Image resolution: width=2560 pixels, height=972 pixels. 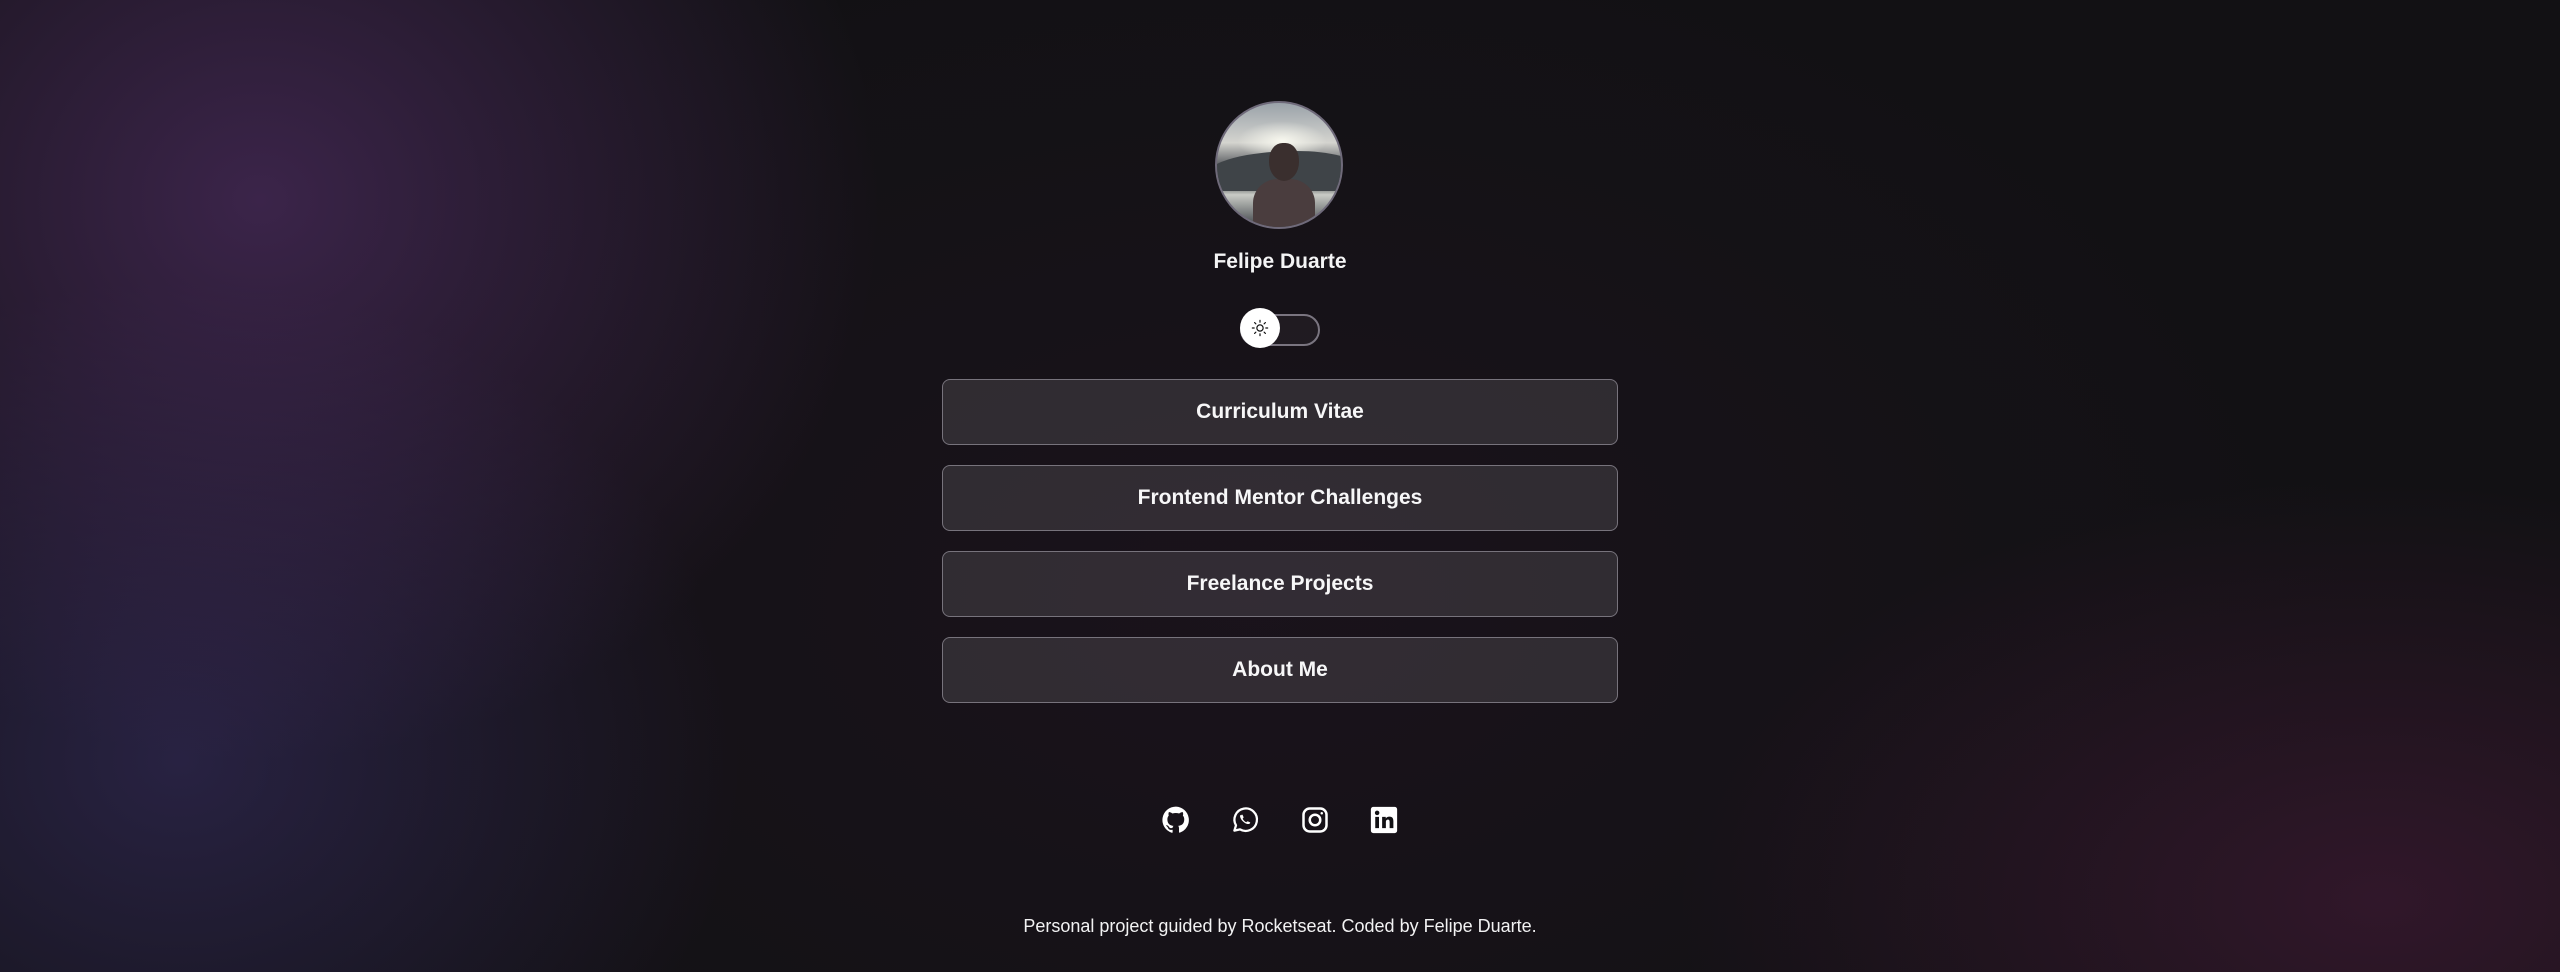 What do you see at coordinates (1280, 584) in the screenshot?
I see `freelance-projects-button: Freelance Projects` at bounding box center [1280, 584].